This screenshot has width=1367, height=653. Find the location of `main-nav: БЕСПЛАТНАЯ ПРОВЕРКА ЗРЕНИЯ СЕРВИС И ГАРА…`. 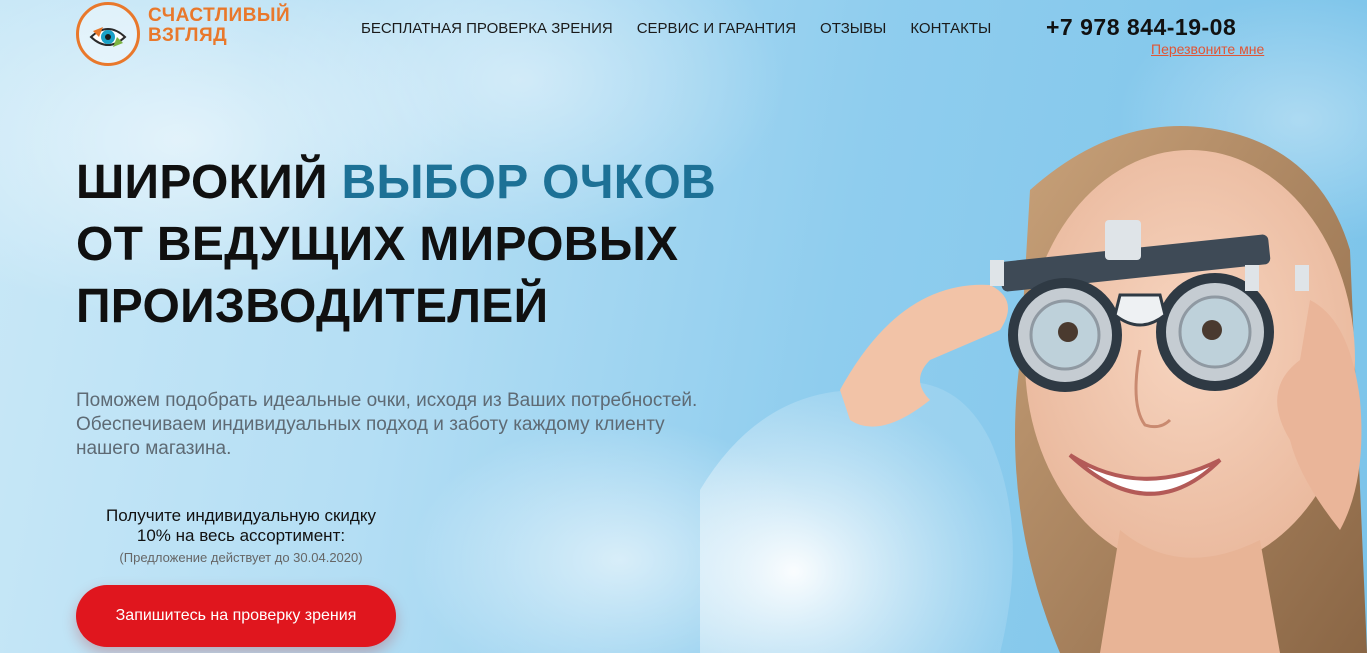

main-nav: БЕСПЛАТНАЯ ПРОВЕРКА ЗРЕНИЯ СЕРВИС И ГАРА… is located at coordinates (688, 28).